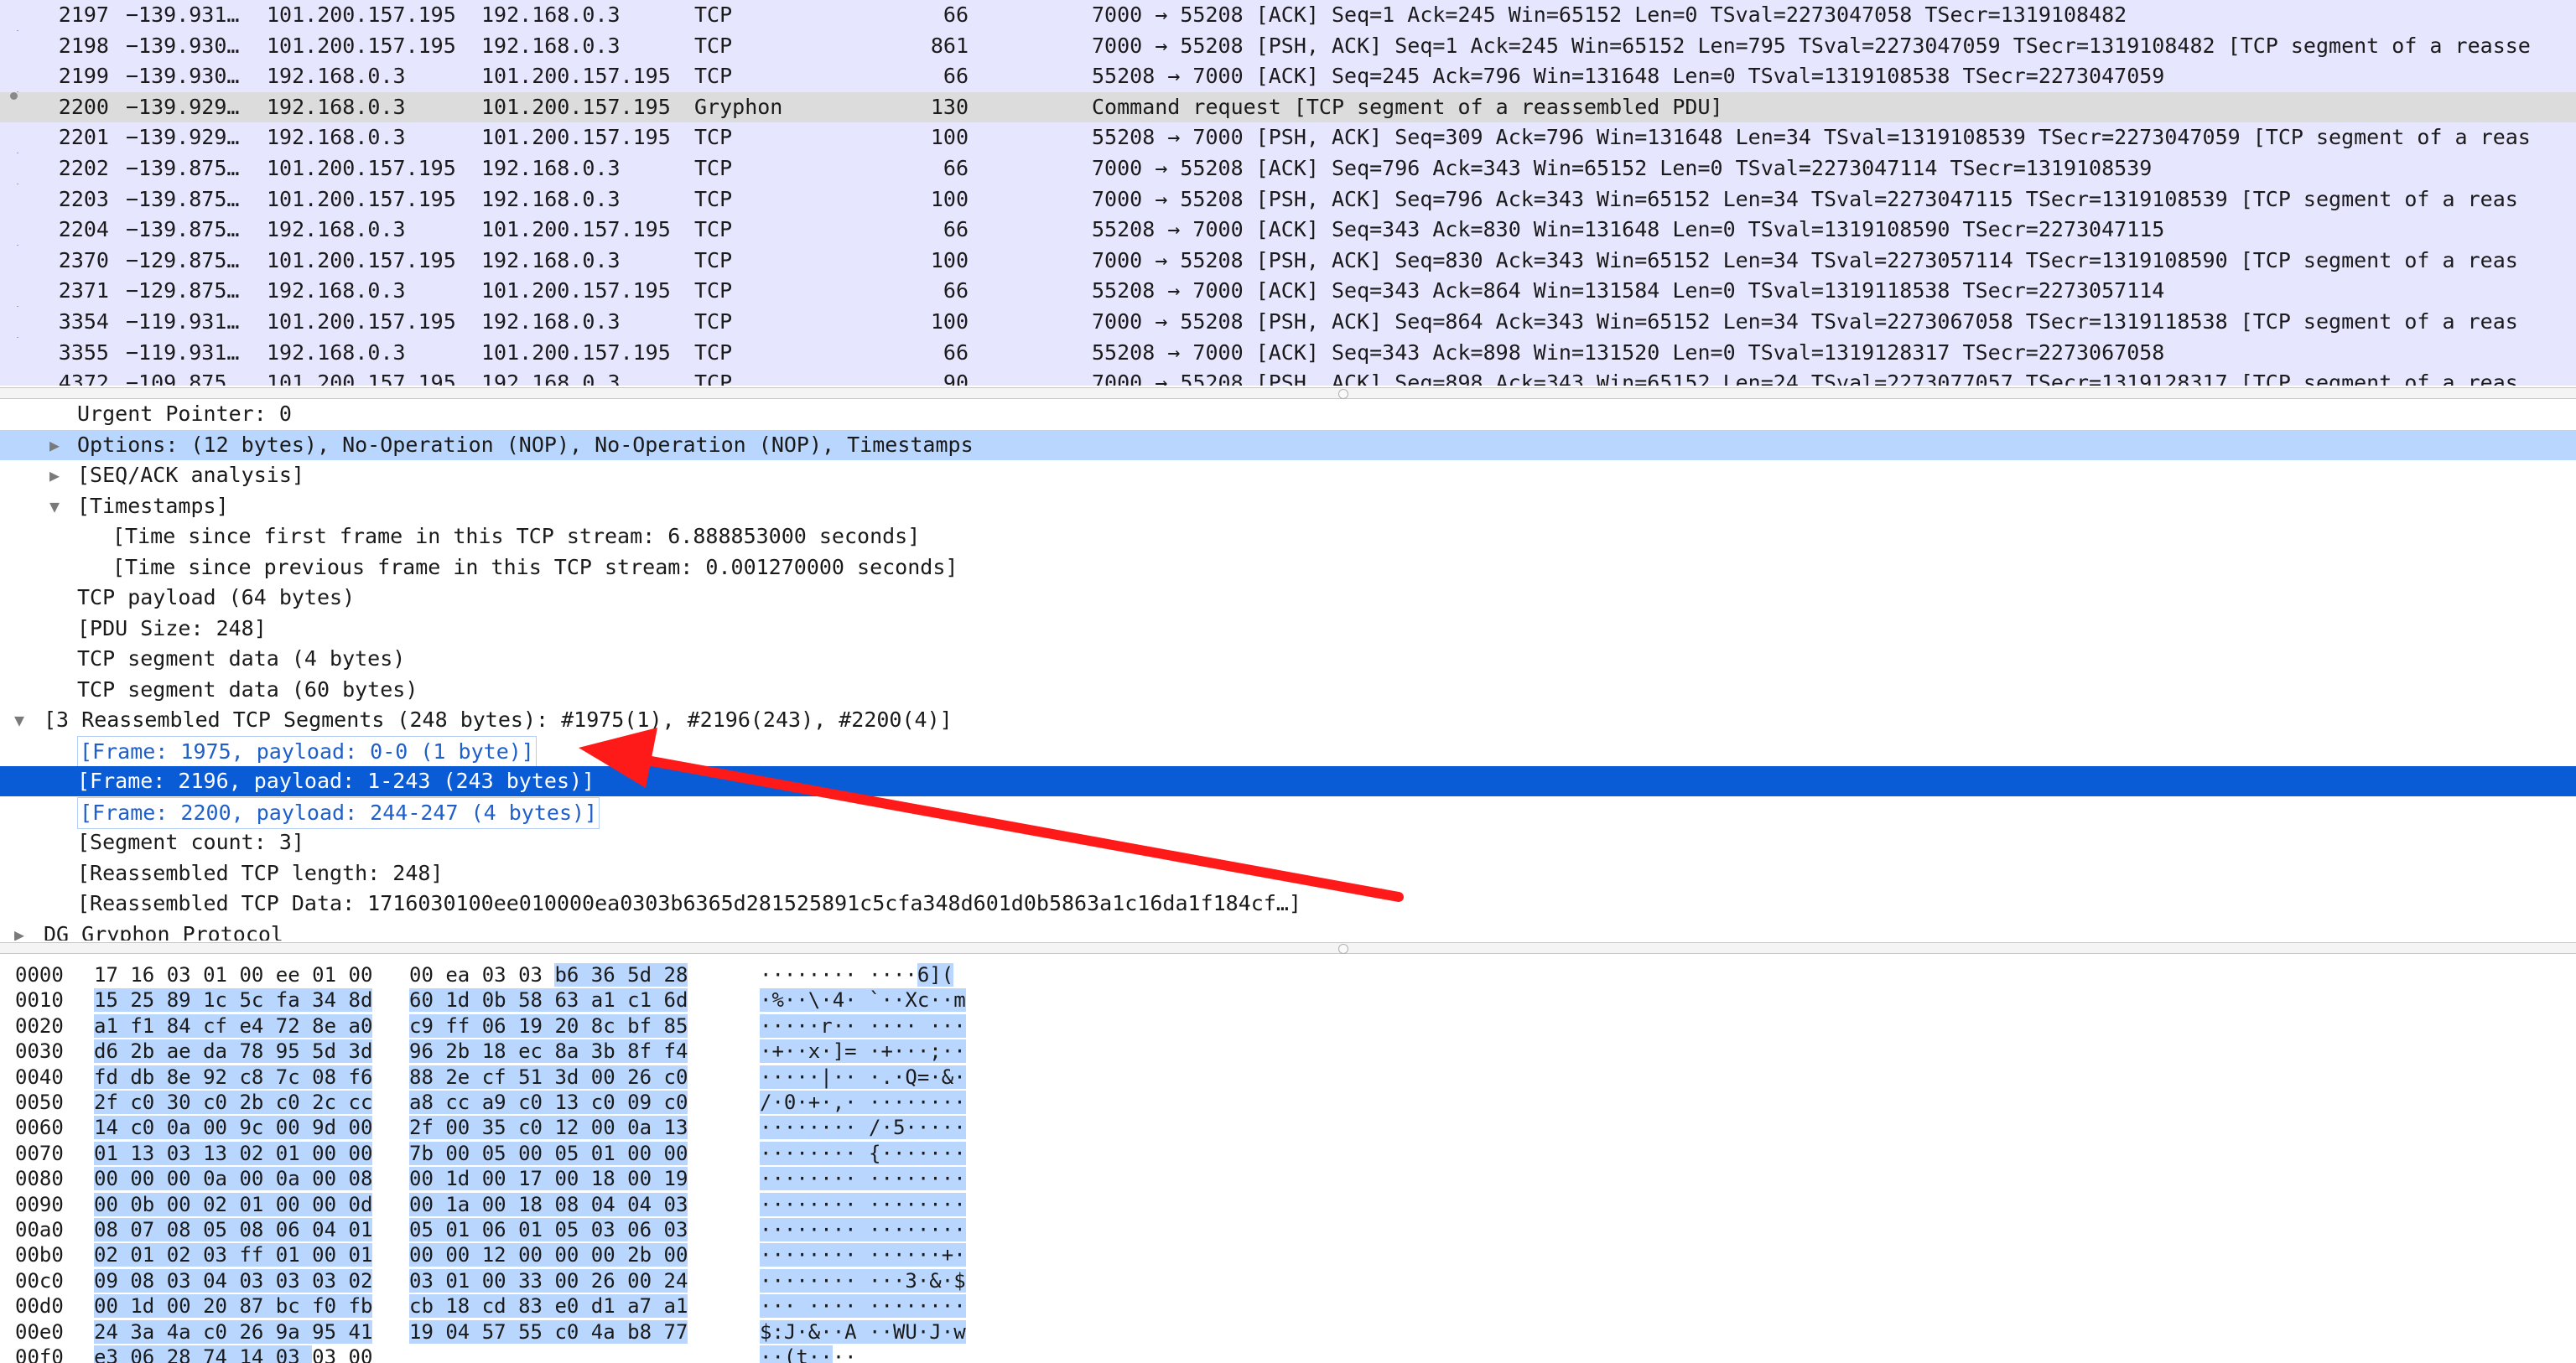  What do you see at coordinates (1288, 506) in the screenshot?
I see `detail-tree-row: ▼ [Timestamps]` at bounding box center [1288, 506].